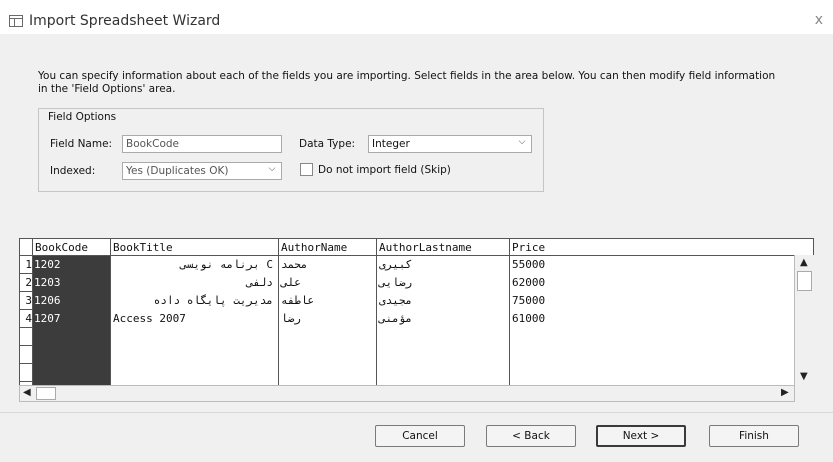 The height and width of the screenshot is (462, 833). I want to click on close-icon: x, so click(819, 20).